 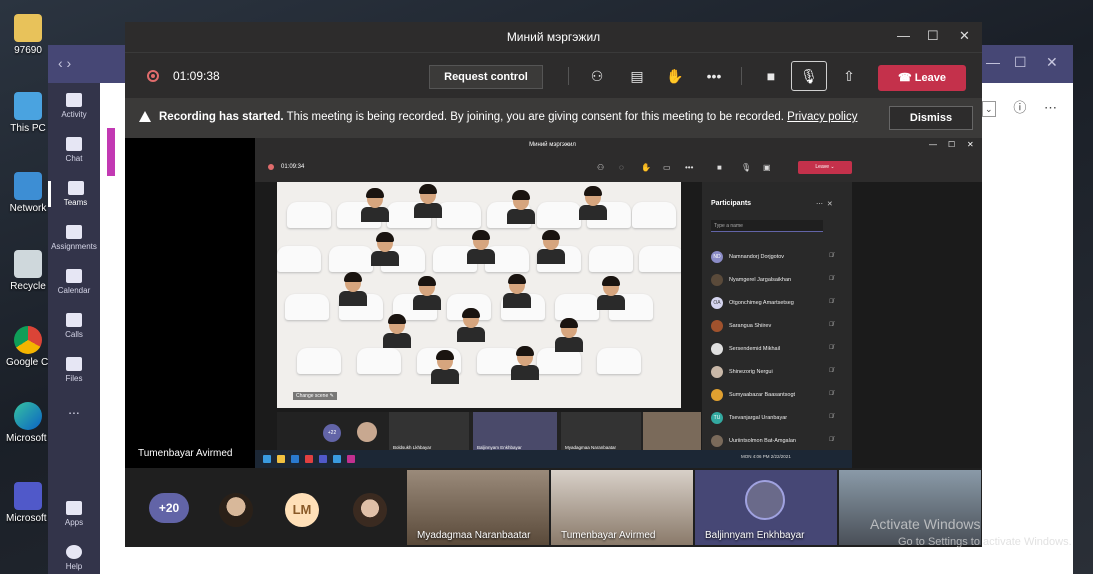 I want to click on microphone-icon: 🎙, so click(x=809, y=76).